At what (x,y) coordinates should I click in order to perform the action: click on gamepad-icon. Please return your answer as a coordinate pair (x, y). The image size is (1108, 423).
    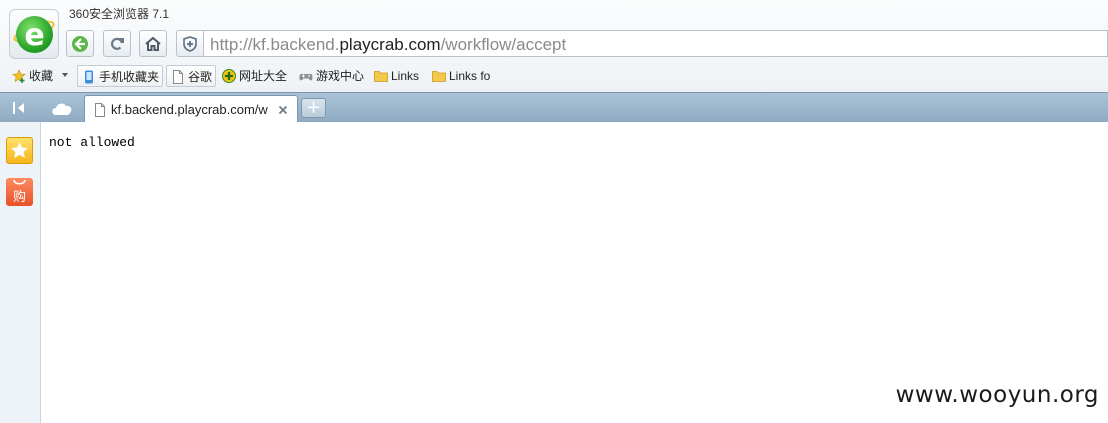
    Looking at the image, I should click on (306, 77).